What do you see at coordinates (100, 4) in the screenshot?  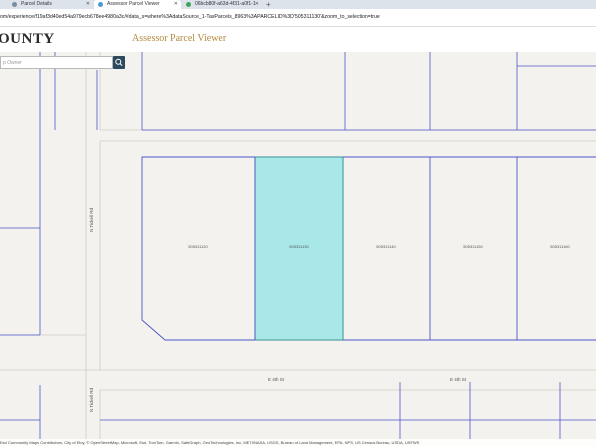 I see `app-icon` at bounding box center [100, 4].